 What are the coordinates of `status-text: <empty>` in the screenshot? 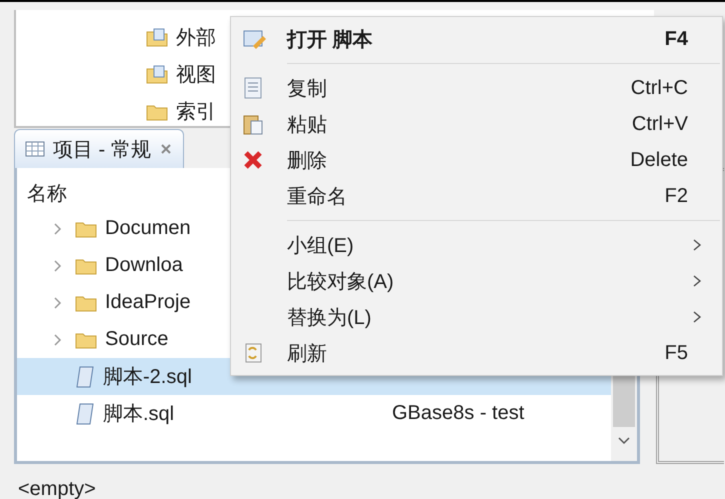 It's located at (57, 488).